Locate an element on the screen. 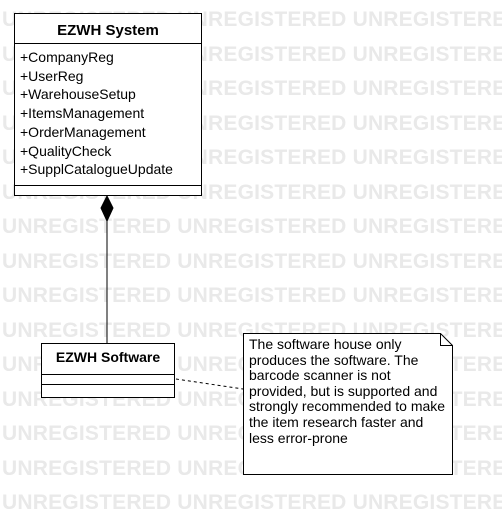 This screenshot has width=502, height=526. operation-item: +WarehouseSetup is located at coordinates (78, 94).